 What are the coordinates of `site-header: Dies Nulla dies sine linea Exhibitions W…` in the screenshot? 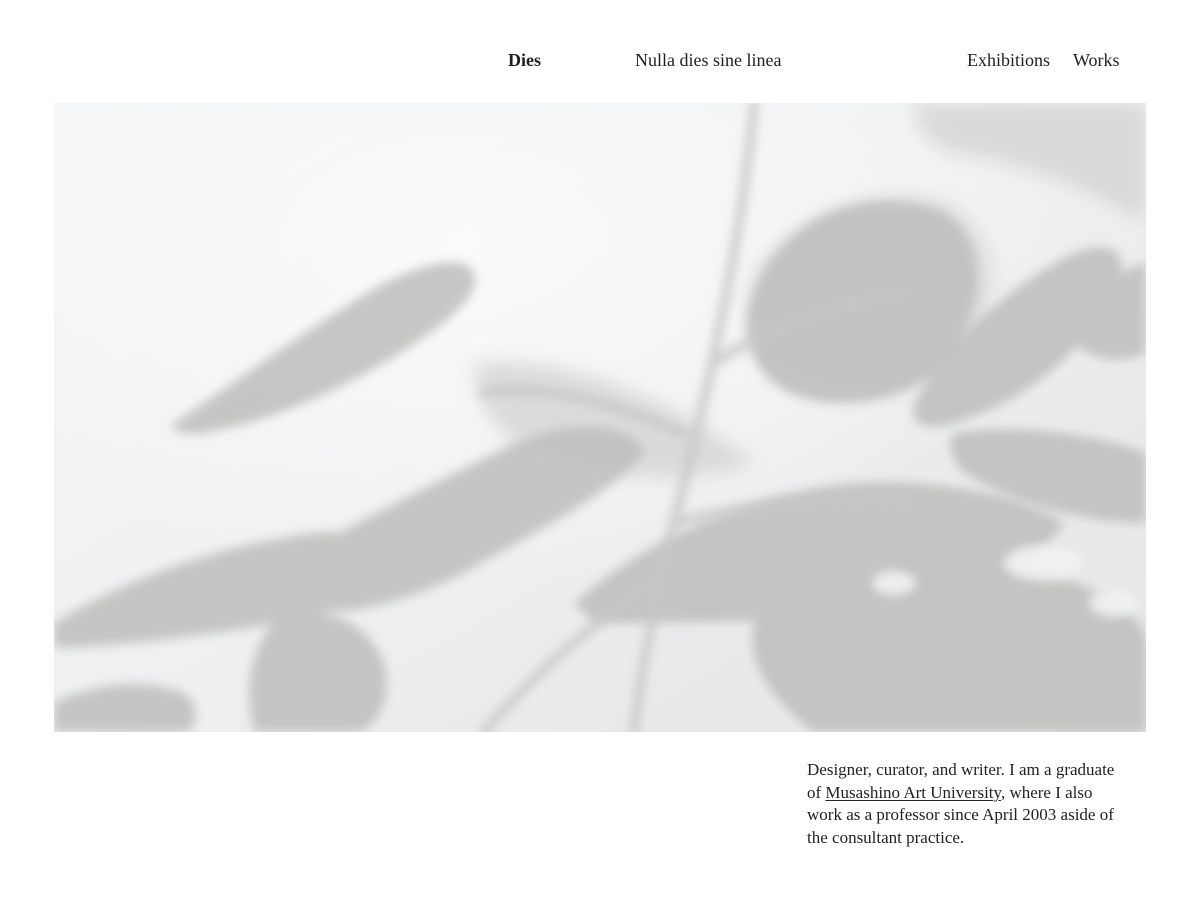 It's located at (600, 50).